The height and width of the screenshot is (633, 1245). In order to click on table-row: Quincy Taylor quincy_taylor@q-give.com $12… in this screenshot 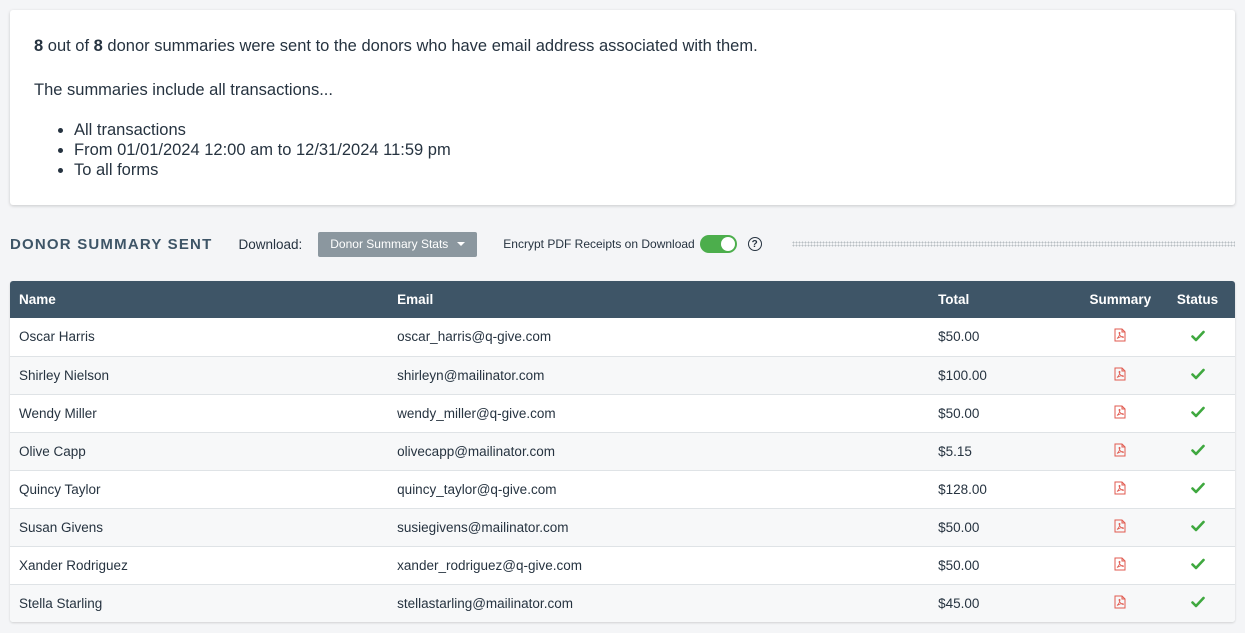, I will do `click(622, 489)`.